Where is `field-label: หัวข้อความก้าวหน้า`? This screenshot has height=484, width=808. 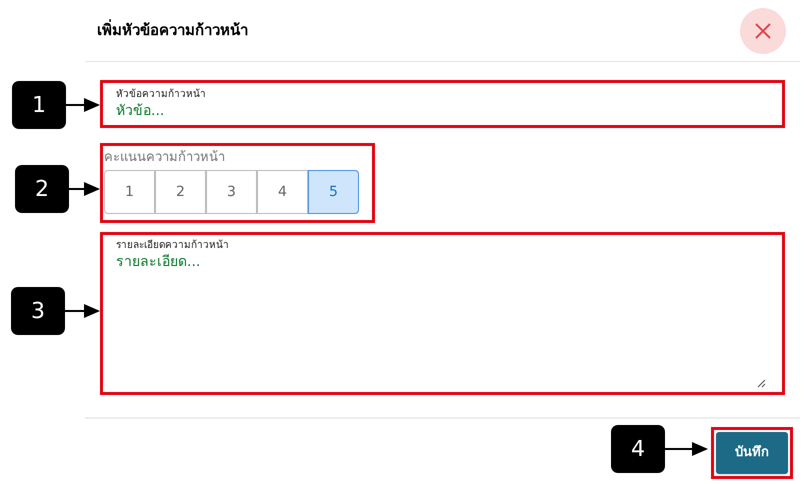
field-label: หัวข้อความก้าวหน้า is located at coordinates (161, 95).